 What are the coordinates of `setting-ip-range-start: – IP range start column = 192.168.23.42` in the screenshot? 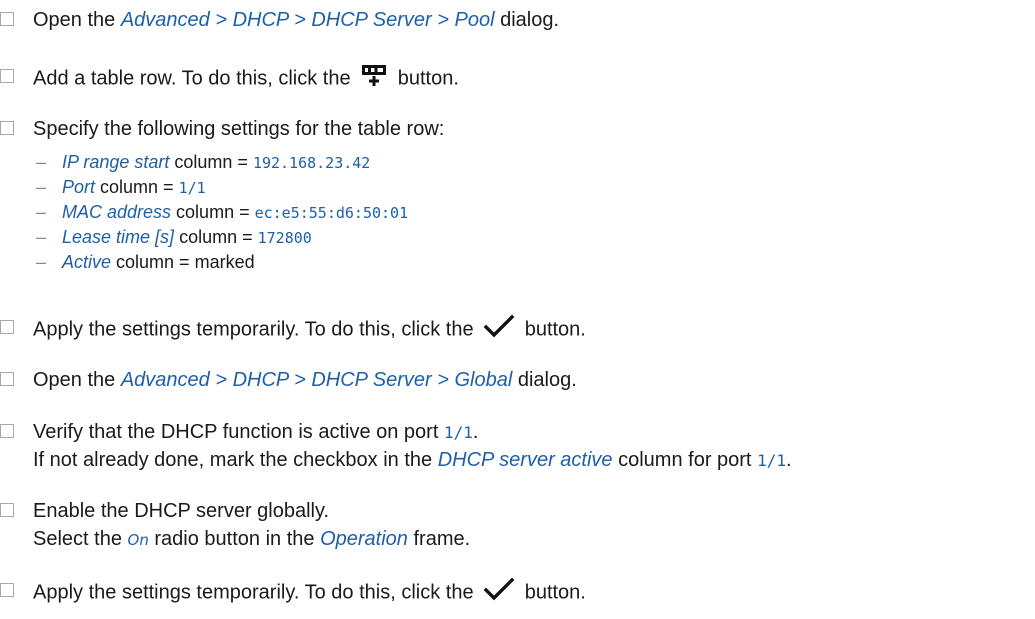 It's located at (203, 162).